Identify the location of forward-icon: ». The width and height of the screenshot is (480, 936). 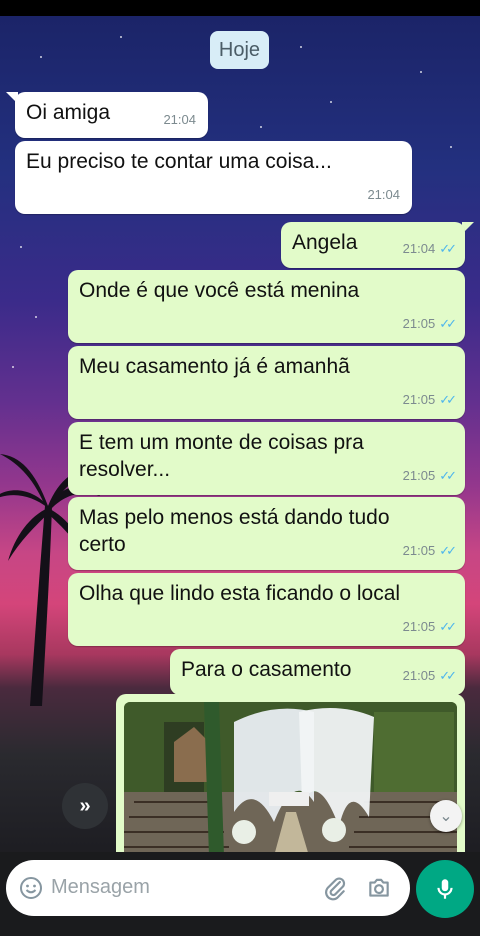
(85, 805).